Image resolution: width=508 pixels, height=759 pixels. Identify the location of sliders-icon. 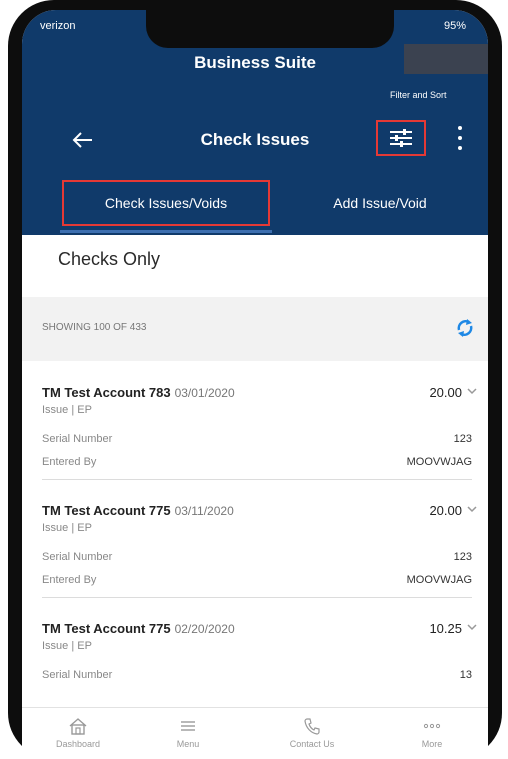
(401, 138).